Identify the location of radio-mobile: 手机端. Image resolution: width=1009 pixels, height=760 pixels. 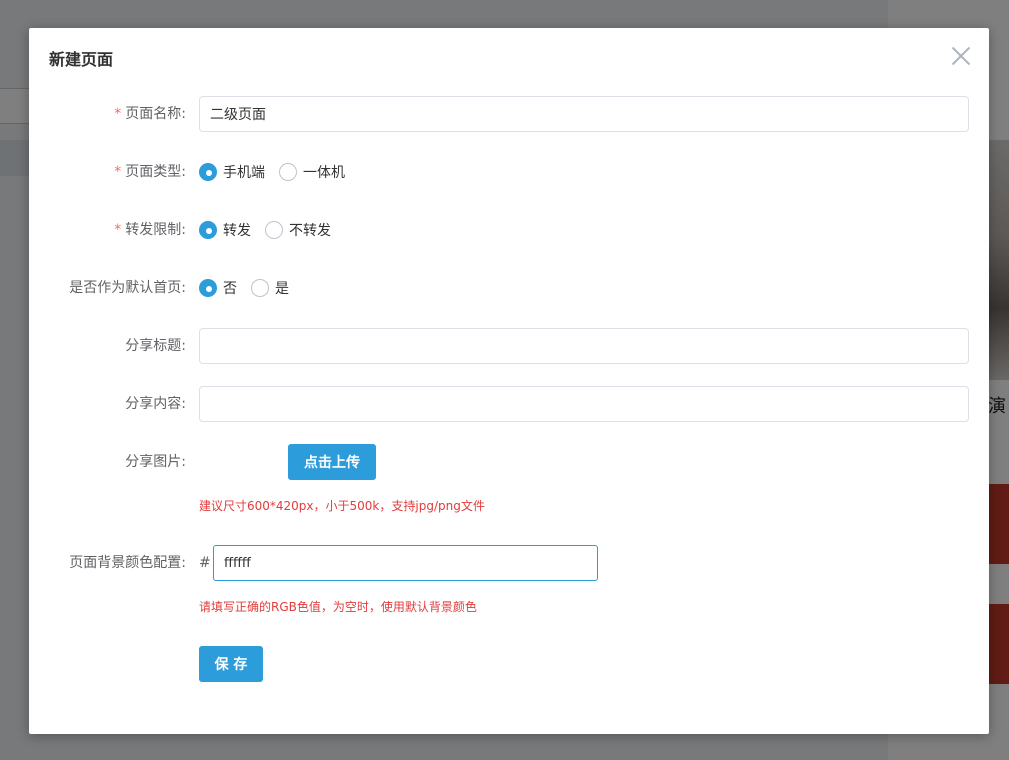
(232, 172).